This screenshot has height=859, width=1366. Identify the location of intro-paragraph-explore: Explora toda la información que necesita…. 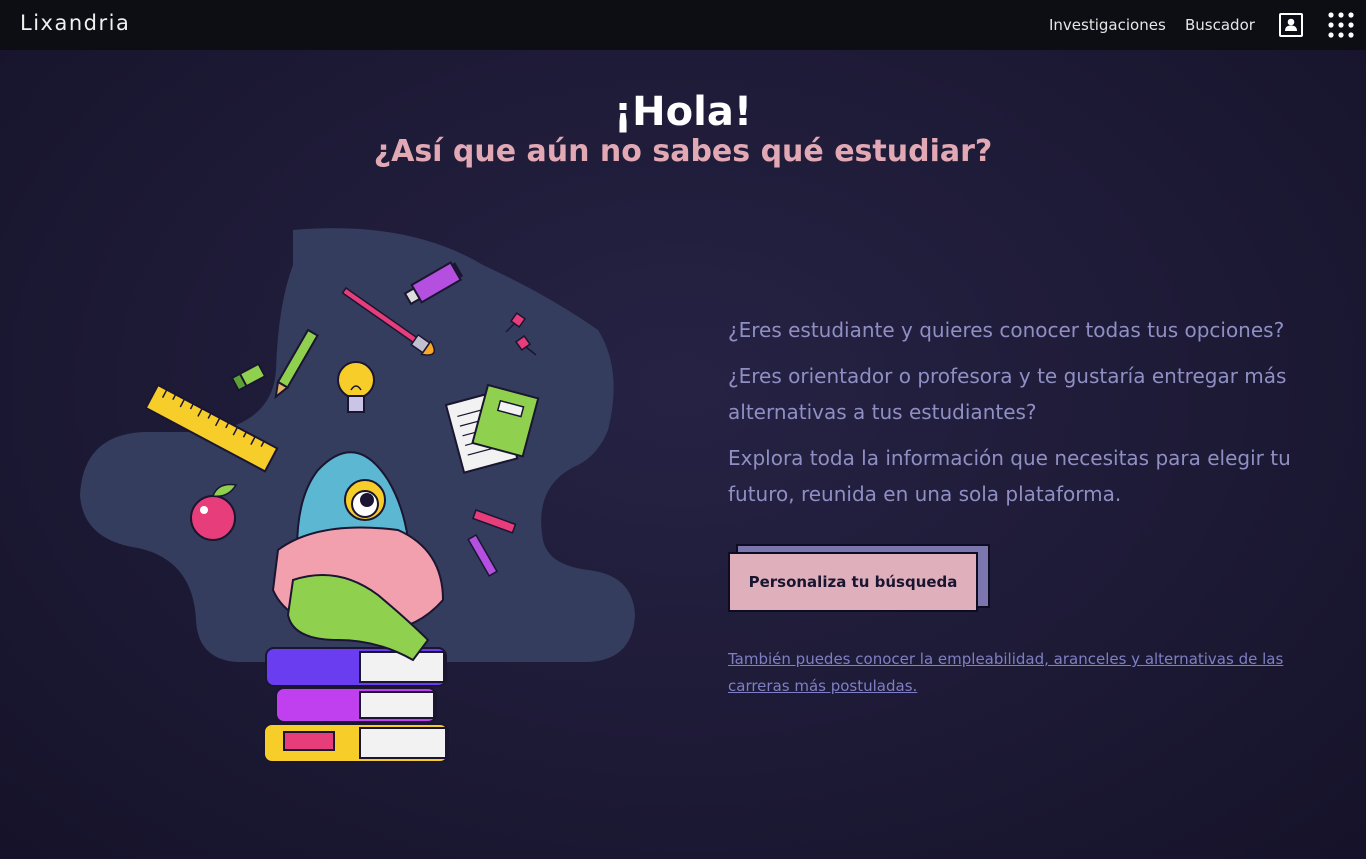
(1009, 476).